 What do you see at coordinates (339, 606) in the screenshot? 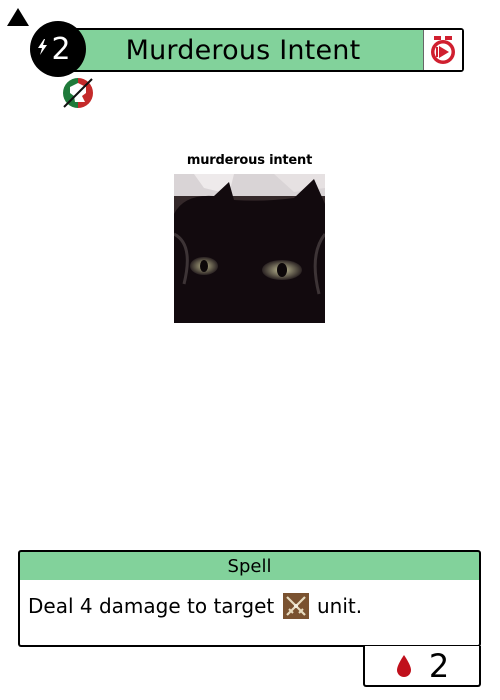
I see `rules-text-end: unit.` at bounding box center [339, 606].